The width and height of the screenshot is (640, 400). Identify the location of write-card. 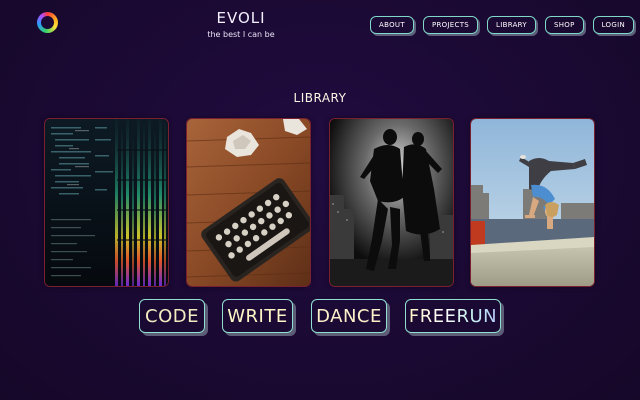
(248, 202).